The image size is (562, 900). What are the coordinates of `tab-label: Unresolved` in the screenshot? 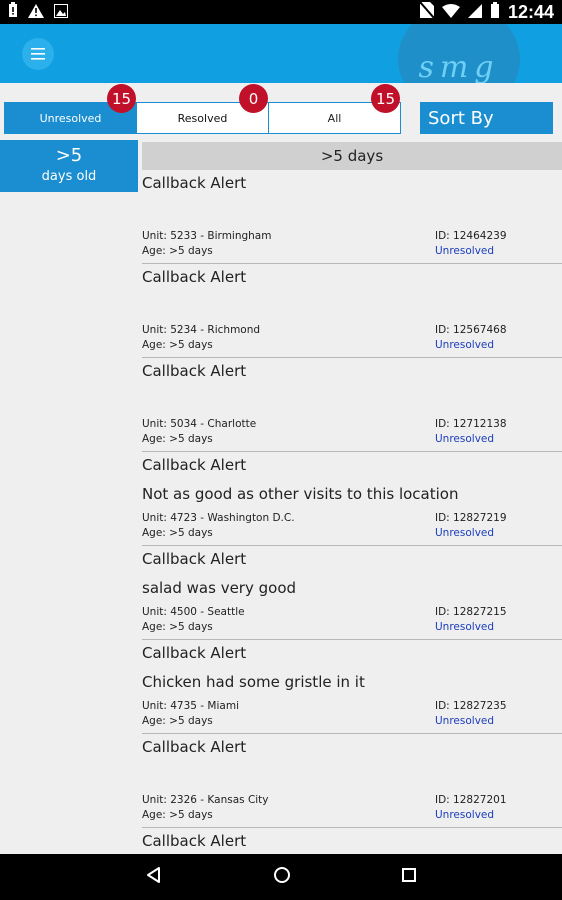 It's located at (70, 118).